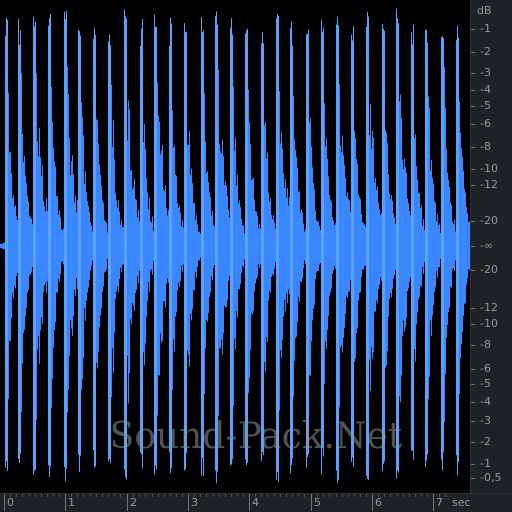 This screenshot has width=512, height=512. What do you see at coordinates (485, 441) in the screenshot?
I see `db-label-bottom: -2` at bounding box center [485, 441].